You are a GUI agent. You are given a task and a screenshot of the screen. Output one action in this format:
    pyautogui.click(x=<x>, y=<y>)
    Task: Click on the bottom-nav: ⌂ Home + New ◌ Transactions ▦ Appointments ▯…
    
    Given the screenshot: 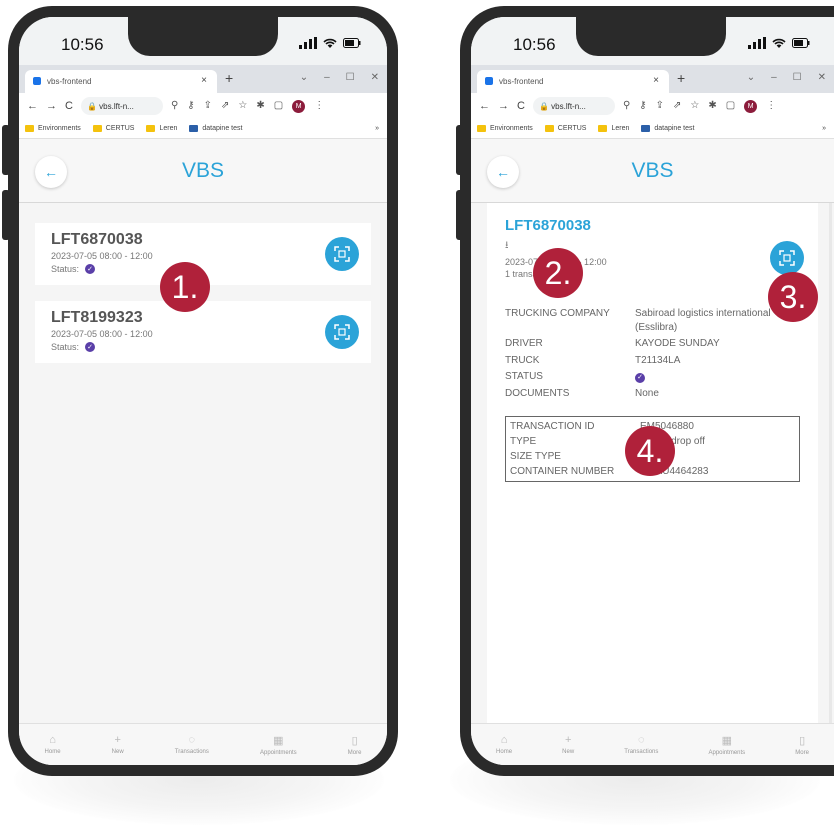 What is the action you would take?
    pyautogui.click(x=203, y=744)
    